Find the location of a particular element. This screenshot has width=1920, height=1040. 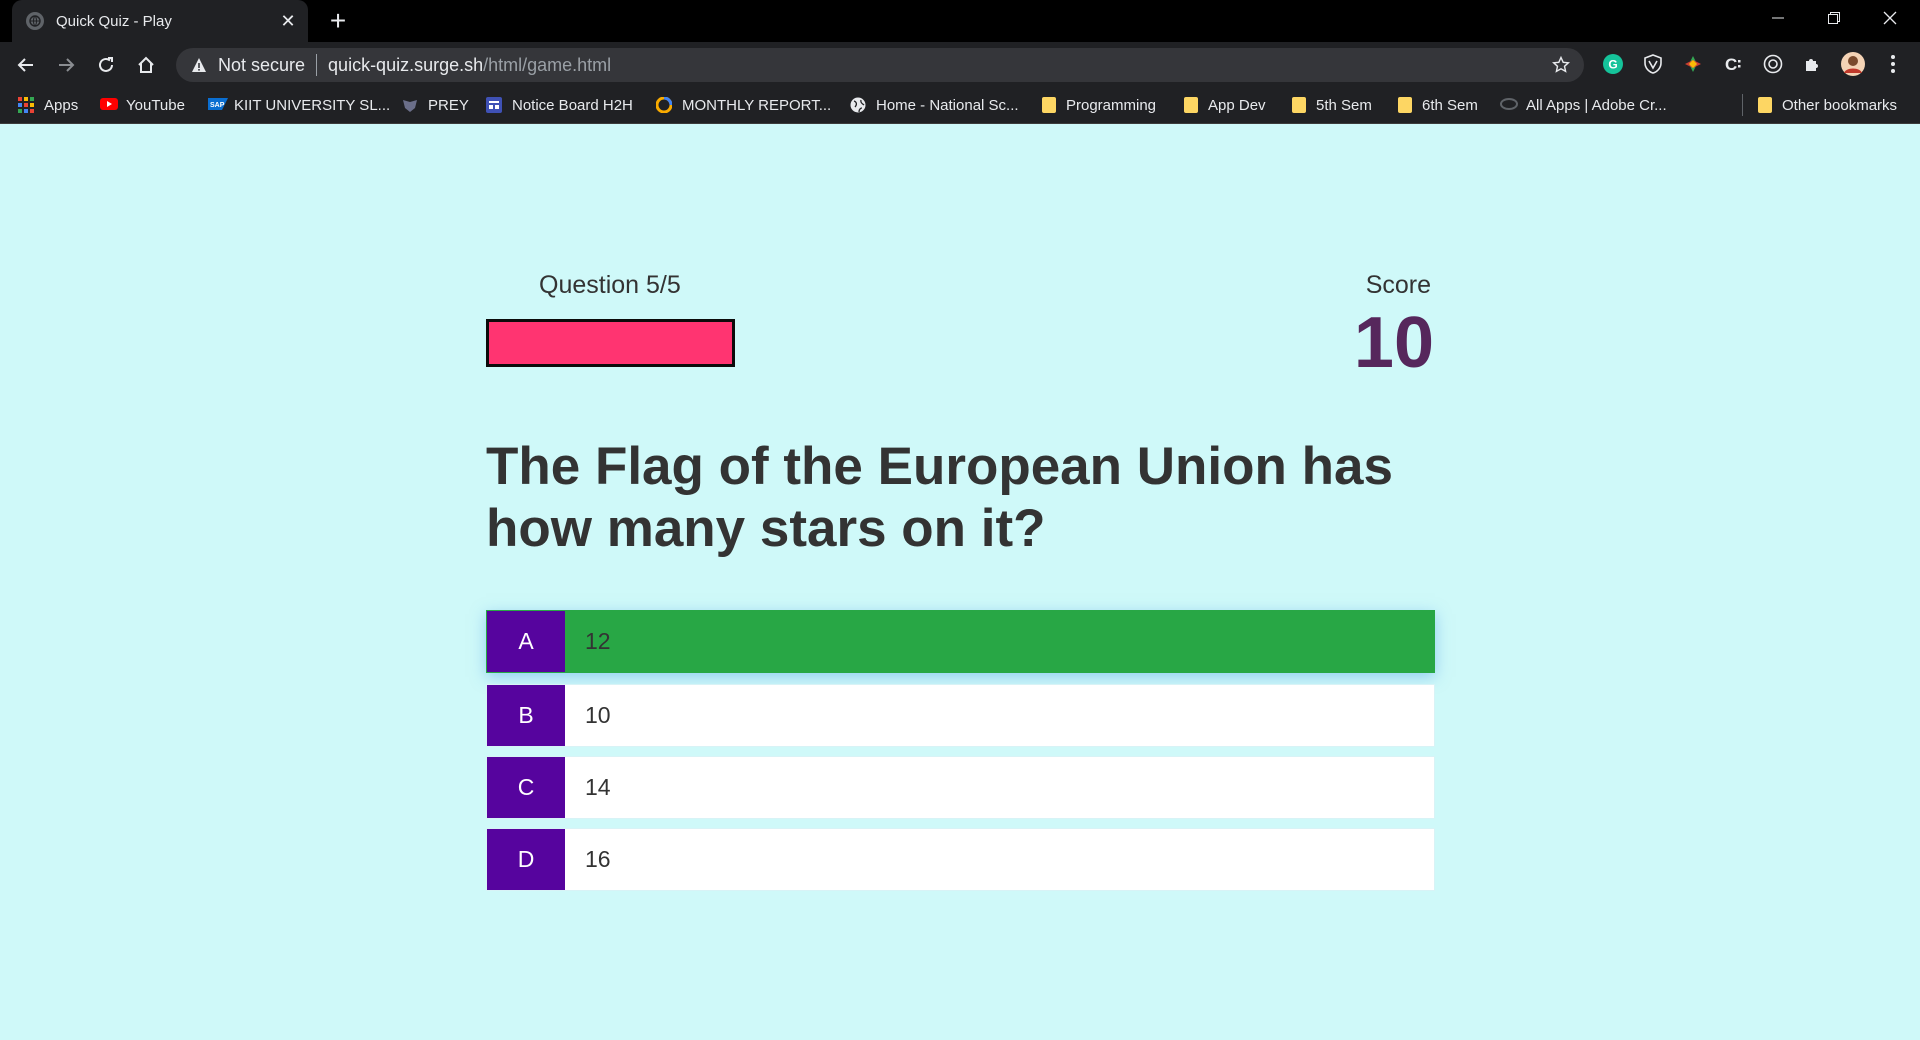

bookmark-folder-6th-sem: 6th Sem is located at coordinates (1438, 105).